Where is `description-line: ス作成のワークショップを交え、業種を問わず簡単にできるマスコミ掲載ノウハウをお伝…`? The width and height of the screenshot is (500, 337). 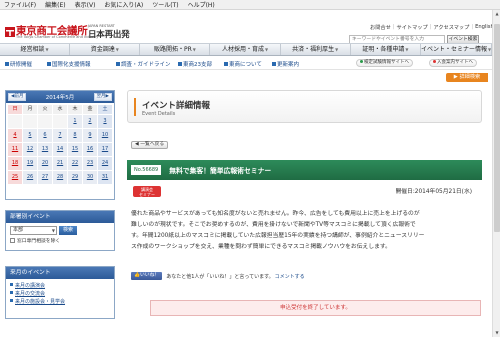
description-line: ス作成のワークショップを交え、業種を問わず簡単にできるマスコミ掲載ノウハウをお伝… is located at coordinates (261, 247).